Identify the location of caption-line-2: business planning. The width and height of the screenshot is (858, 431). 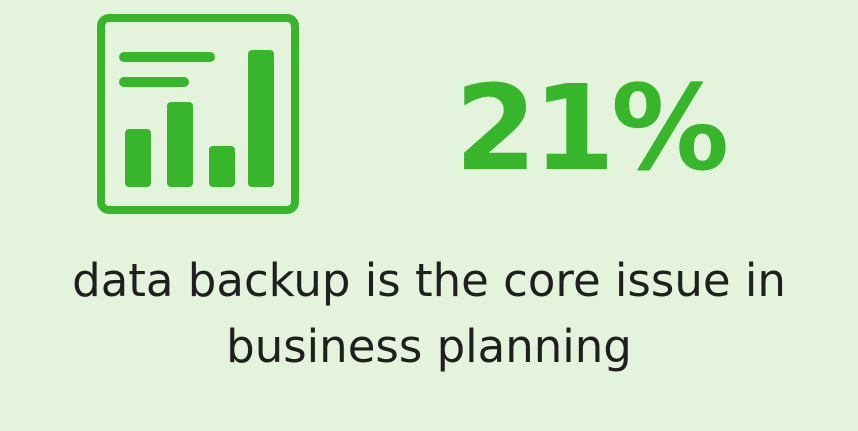
(429, 346).